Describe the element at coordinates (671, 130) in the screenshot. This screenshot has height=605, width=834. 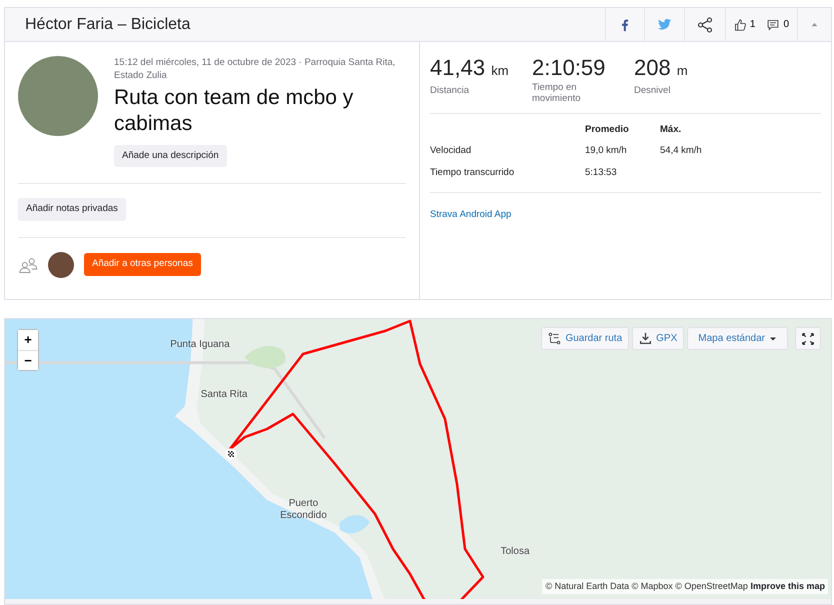
I see `column-header: Máx.` at that location.